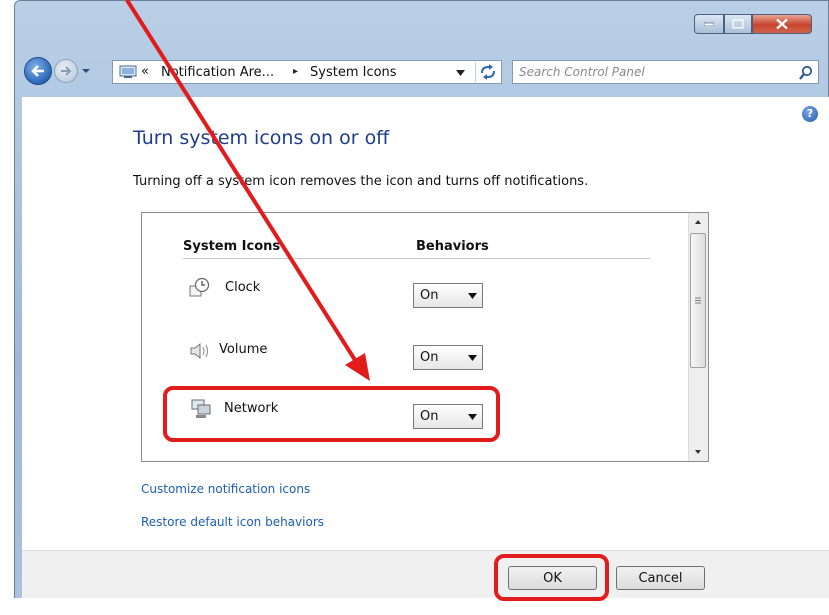 This screenshot has height=615, width=829. What do you see at coordinates (810, 114) in the screenshot?
I see `help-icon: ?` at bounding box center [810, 114].